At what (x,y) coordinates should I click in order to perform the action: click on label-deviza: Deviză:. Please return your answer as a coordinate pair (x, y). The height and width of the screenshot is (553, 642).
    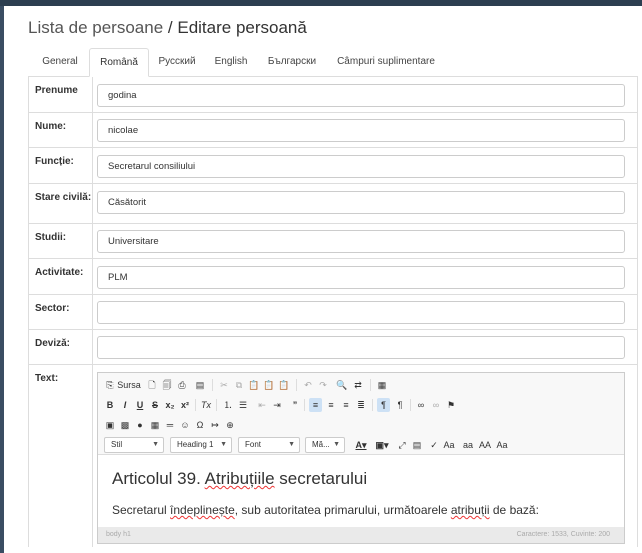
    Looking at the image, I should click on (61, 347).